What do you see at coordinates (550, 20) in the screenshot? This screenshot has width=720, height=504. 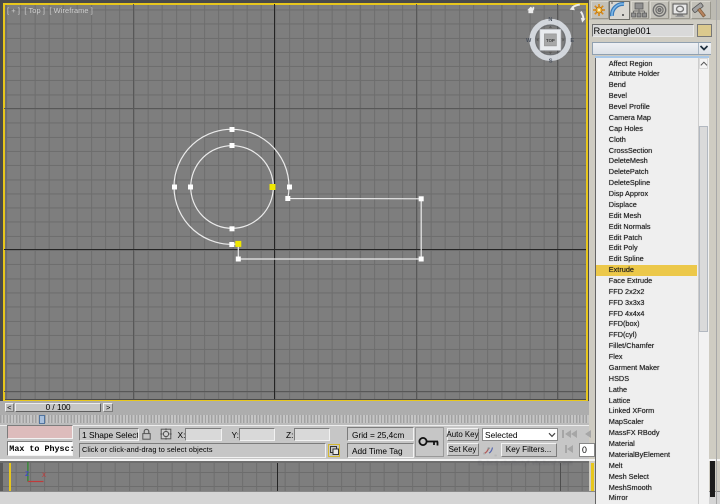 I see `svg-text: N` at bounding box center [550, 20].